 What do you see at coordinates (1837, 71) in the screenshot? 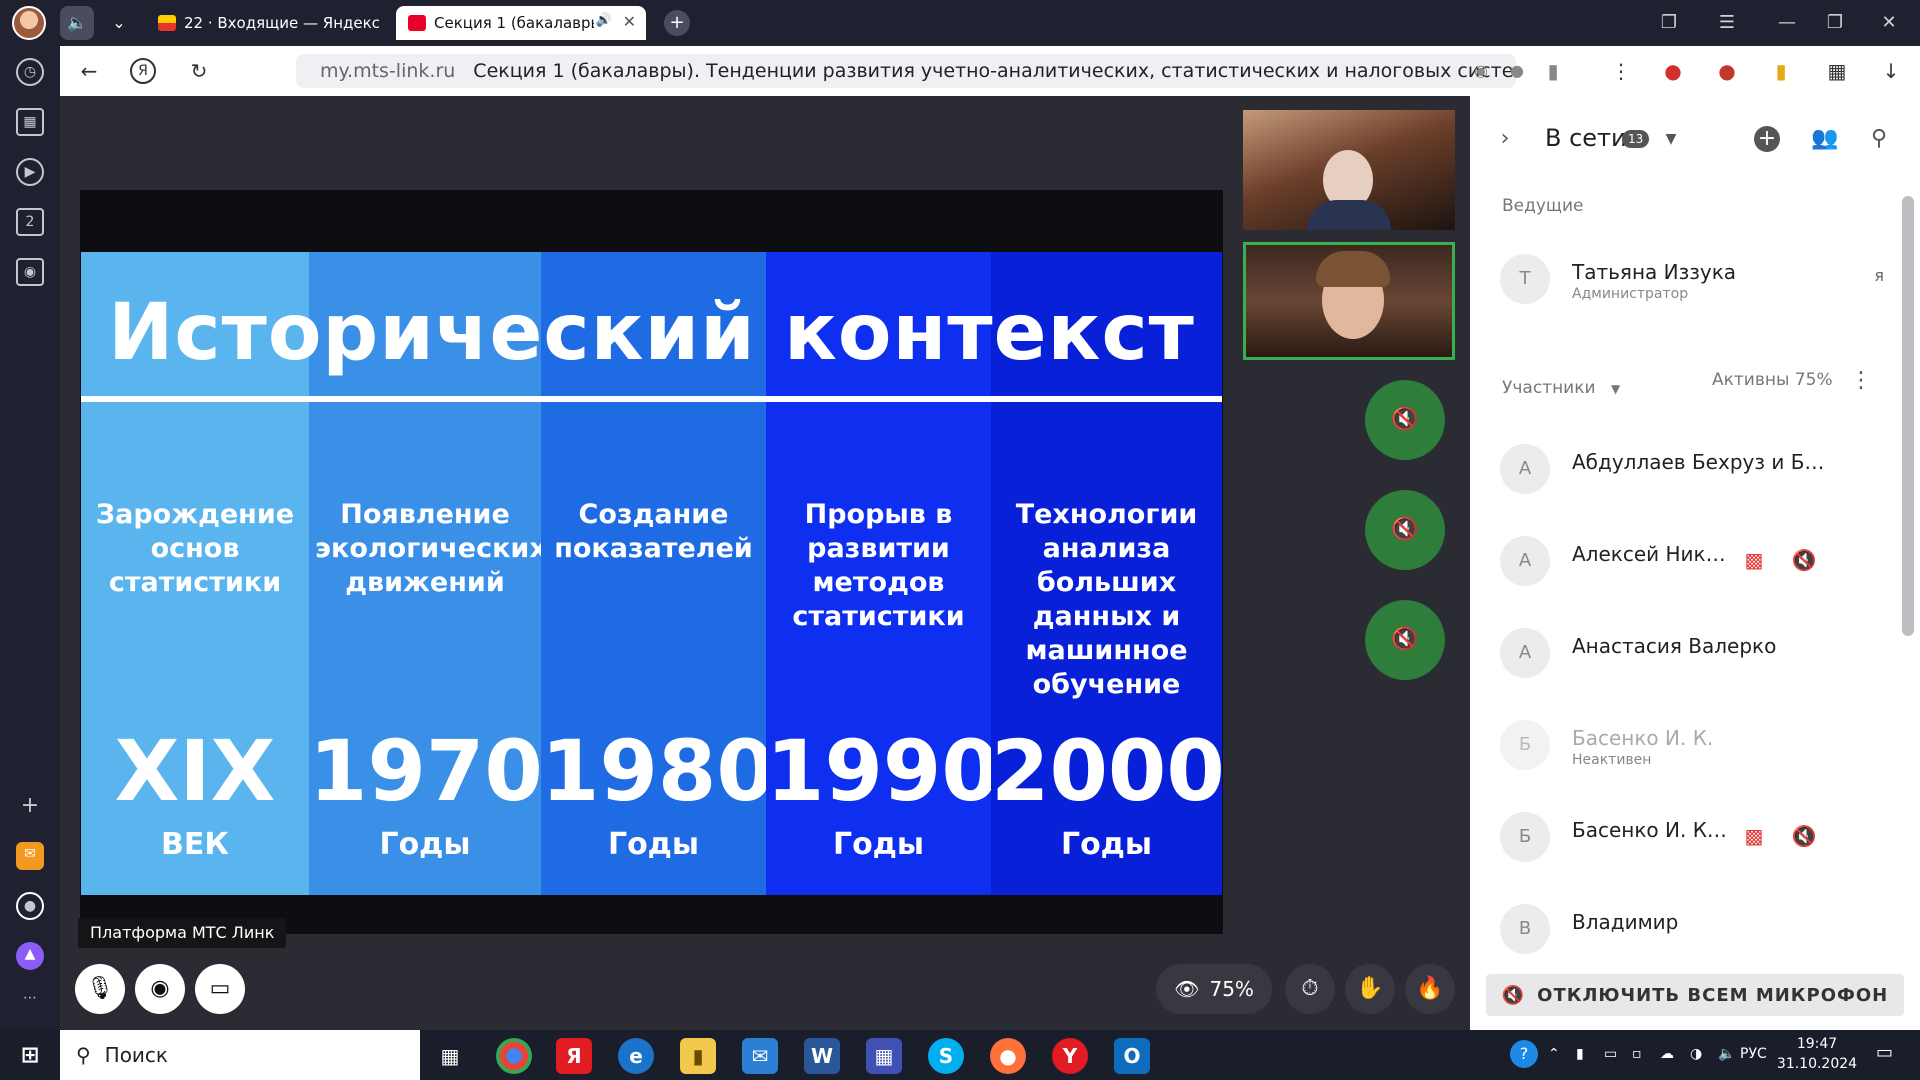
I see `translate-icon: ▦` at bounding box center [1837, 71].